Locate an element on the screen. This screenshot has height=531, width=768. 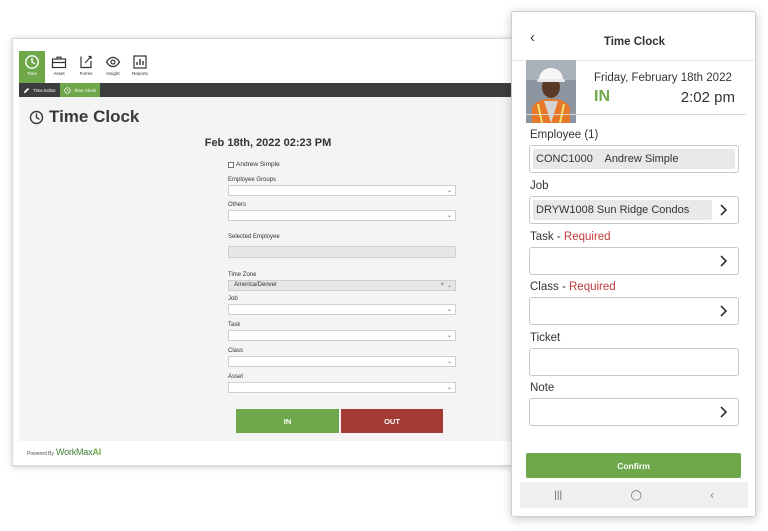
class-field is located at coordinates (634, 311).